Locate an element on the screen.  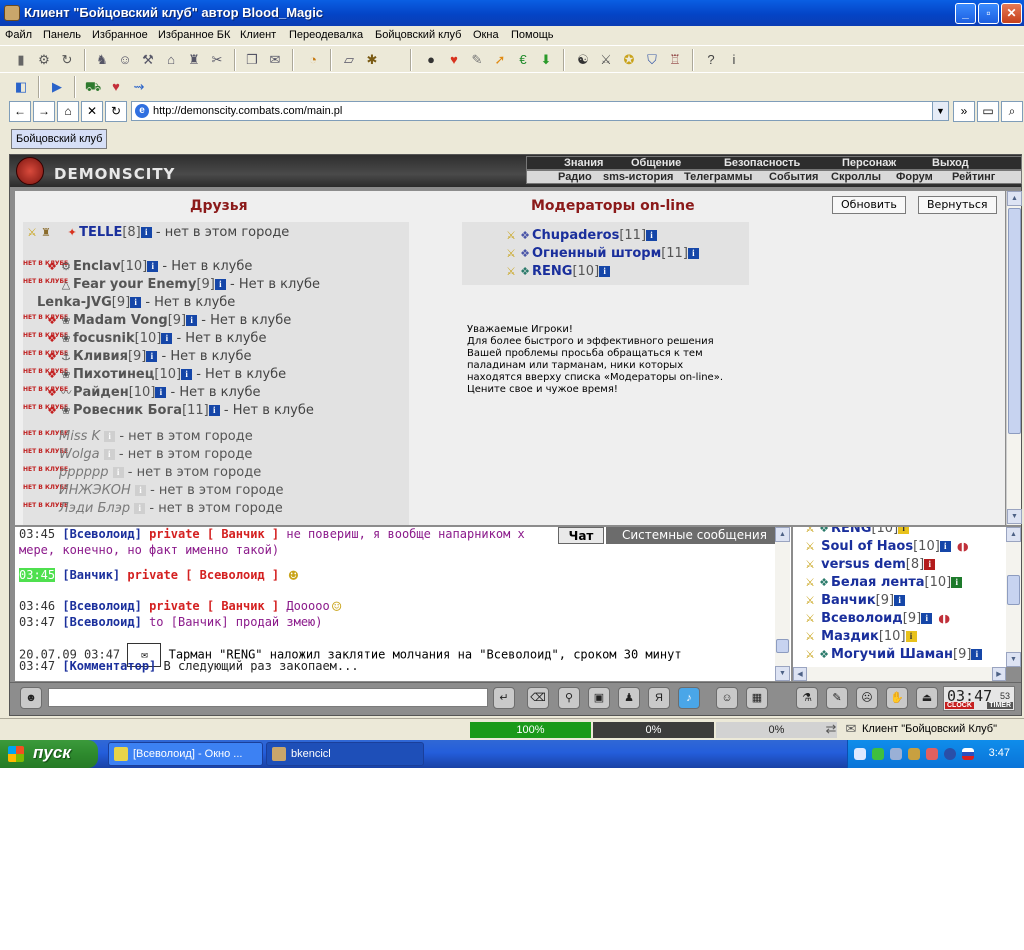
scroll-icon: ✎ is located at coordinates (477, 60).